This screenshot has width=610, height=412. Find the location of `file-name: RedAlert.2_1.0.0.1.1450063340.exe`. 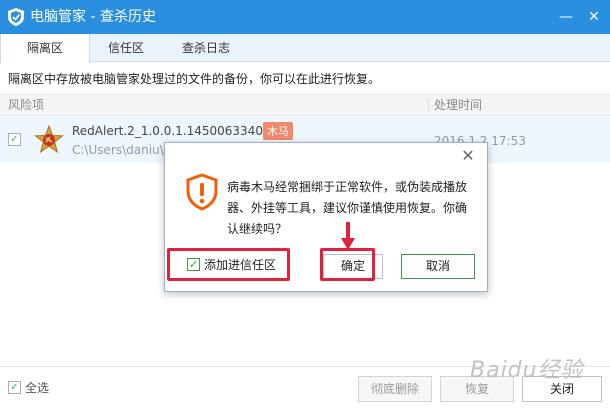

file-name: RedAlert.2_1.0.0.1.1450063340.exe is located at coordinates (180, 131).